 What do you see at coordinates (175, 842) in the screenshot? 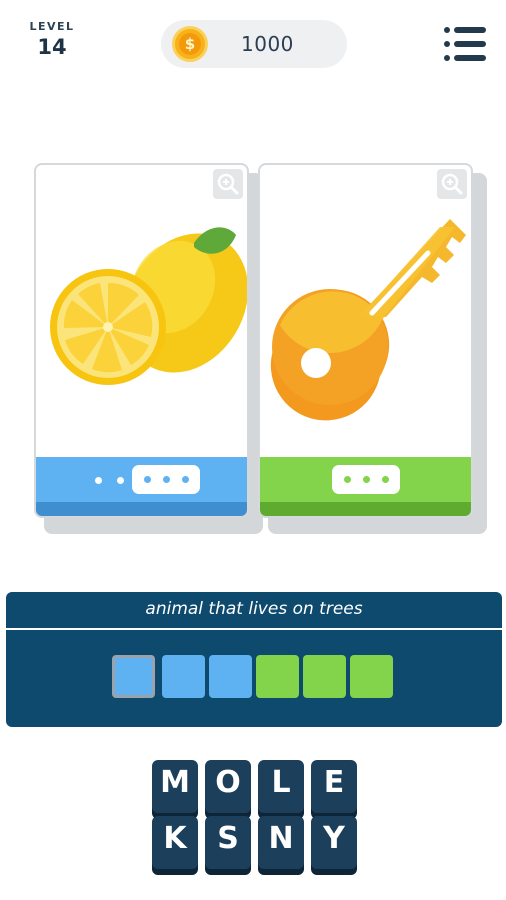
I see `letter-tile: K` at bounding box center [175, 842].